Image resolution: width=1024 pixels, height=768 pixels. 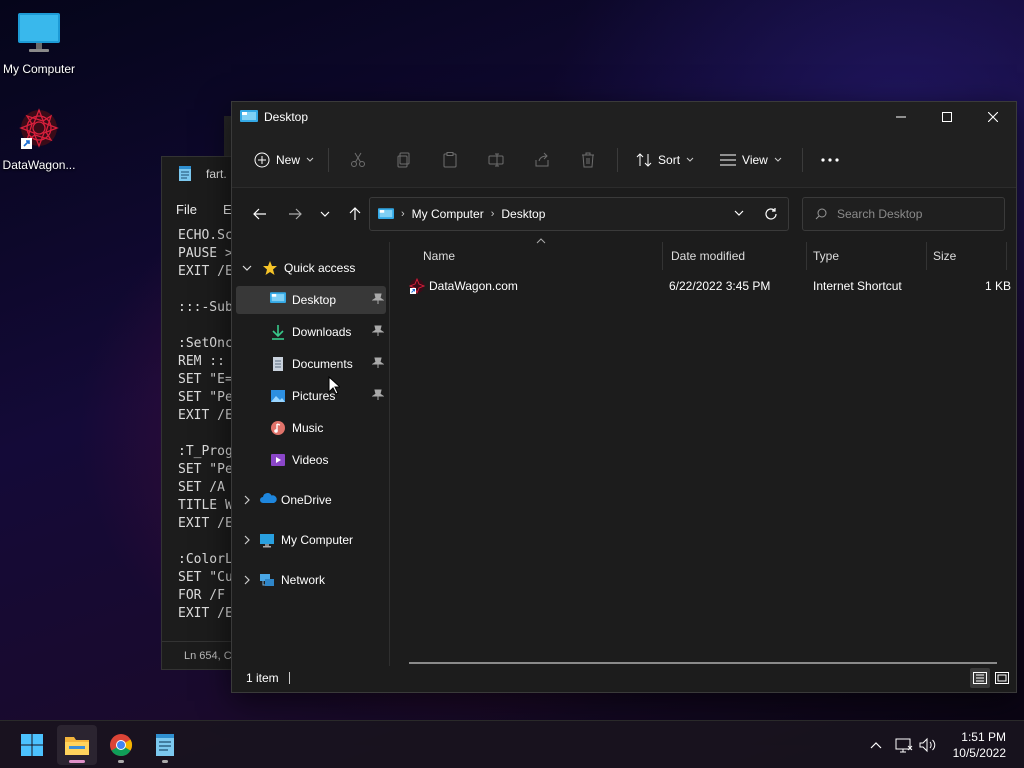 I want to click on arrow-right-icon, so click(x=295, y=214).